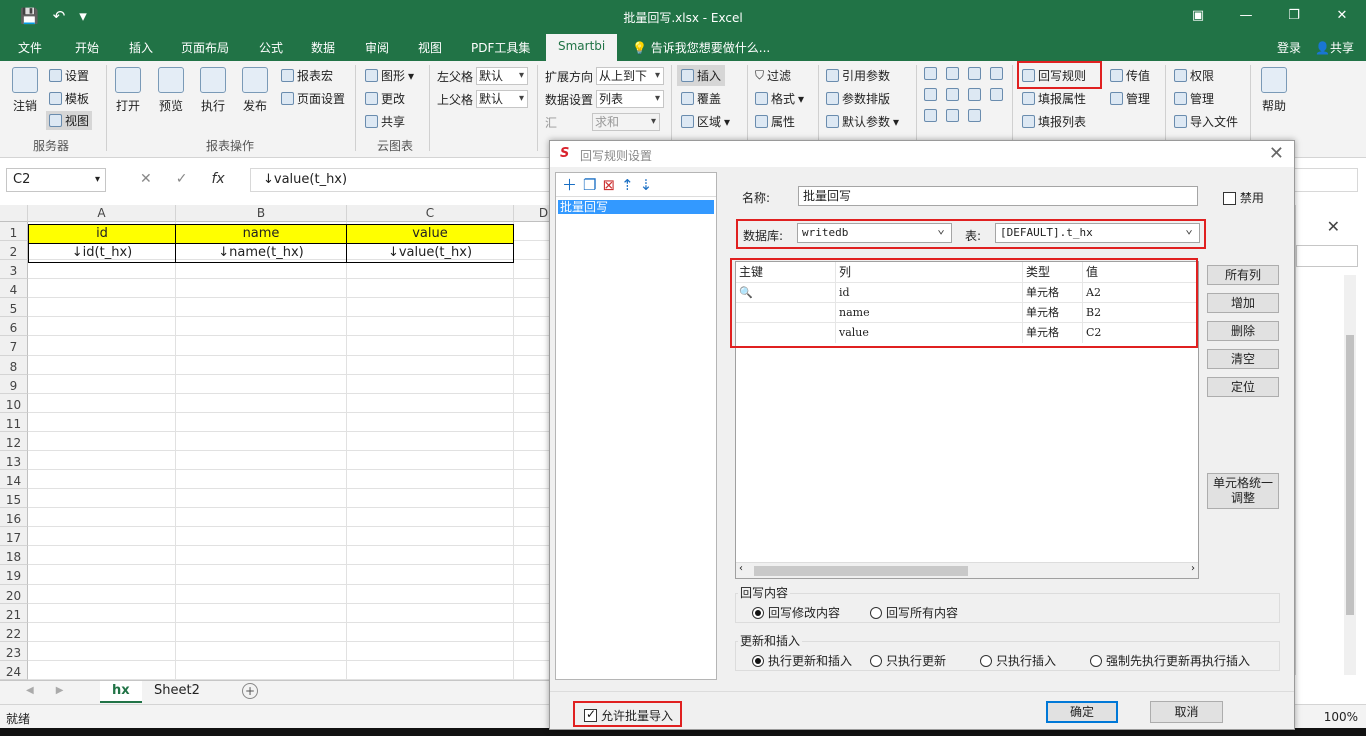 Image resolution: width=1366 pixels, height=736 pixels. Describe the element at coordinates (1229, 198) in the screenshot. I see `disable-checkbox` at that location.